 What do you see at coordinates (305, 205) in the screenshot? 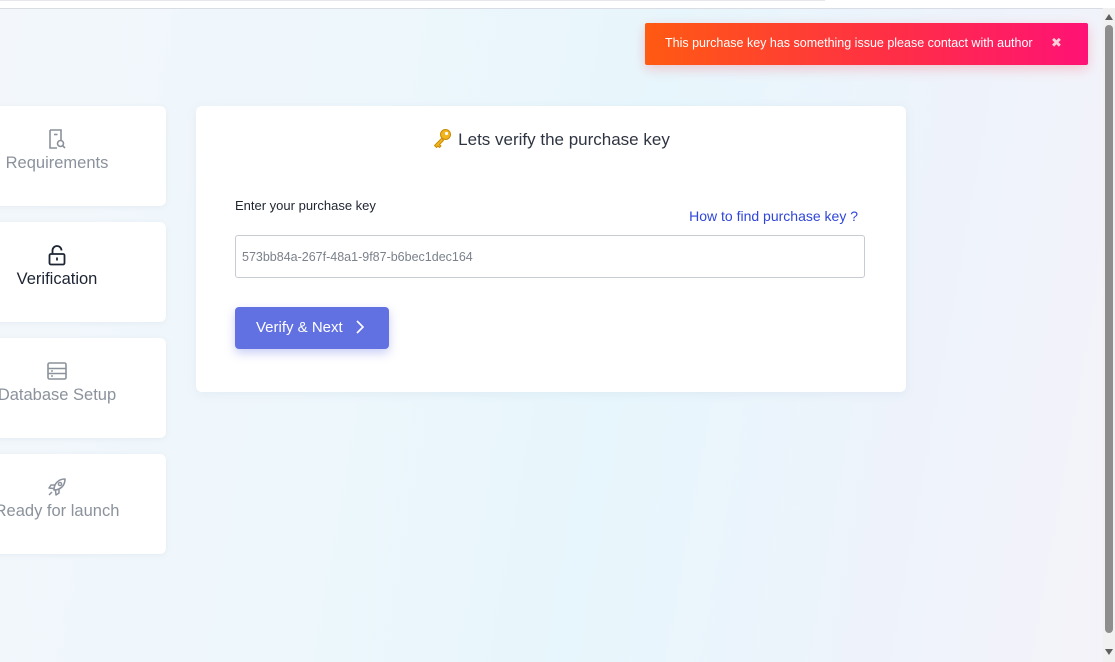
I see `purchase-key-label: Enter your purchase key` at bounding box center [305, 205].